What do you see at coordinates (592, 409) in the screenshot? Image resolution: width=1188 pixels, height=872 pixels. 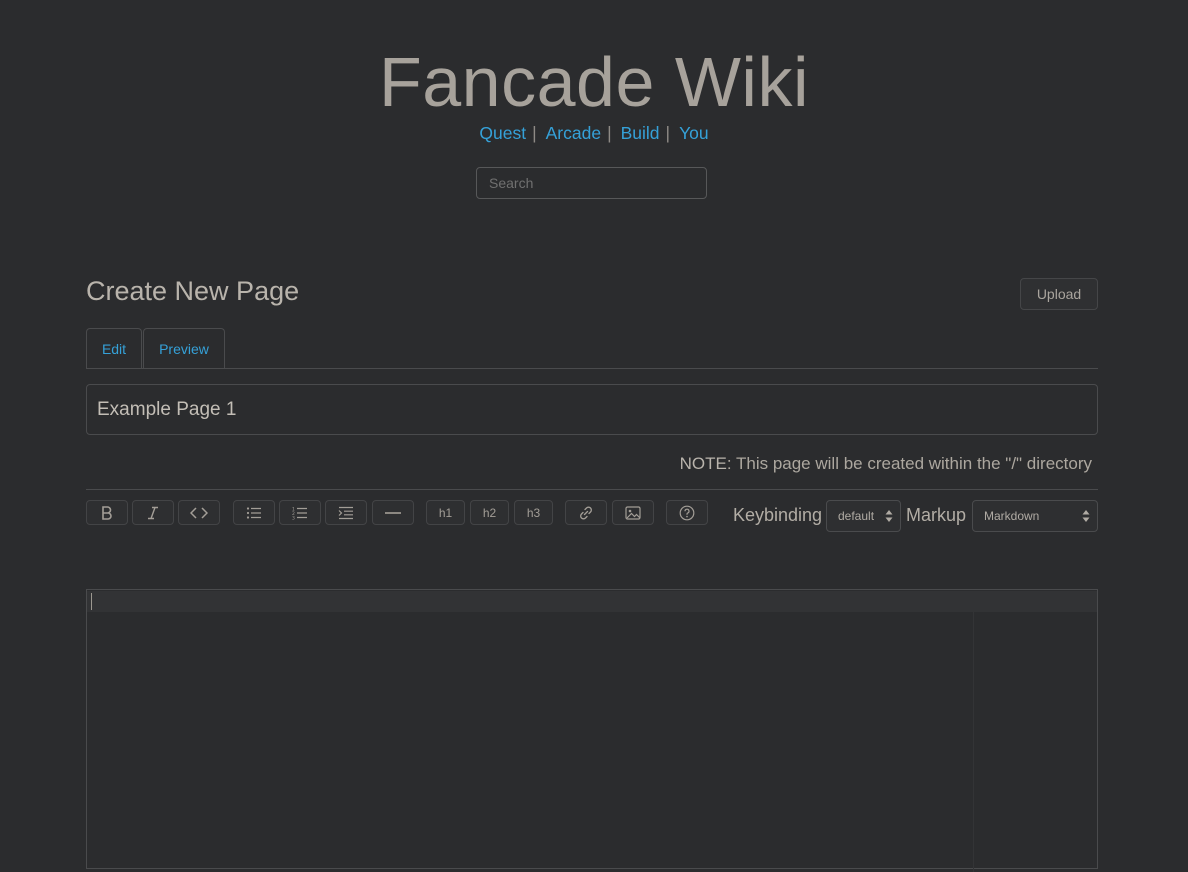 I see `page-title-input` at bounding box center [592, 409].